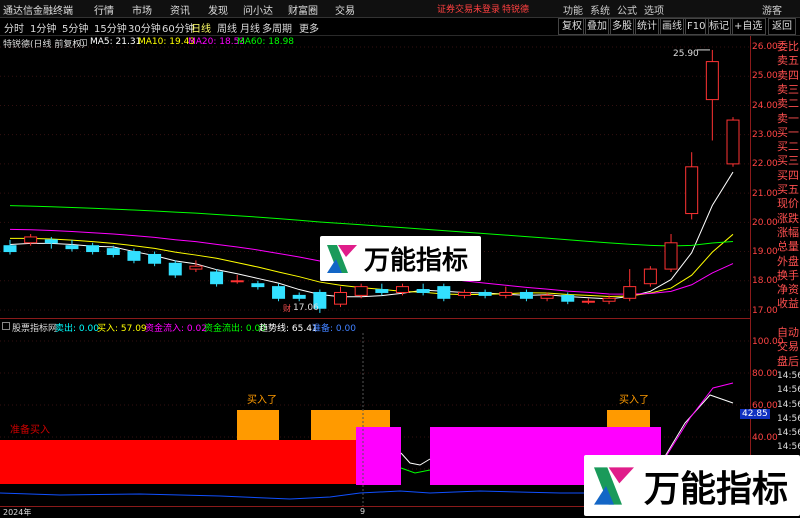  I want to click on quote-field-label: 外盘, so click(788, 261).